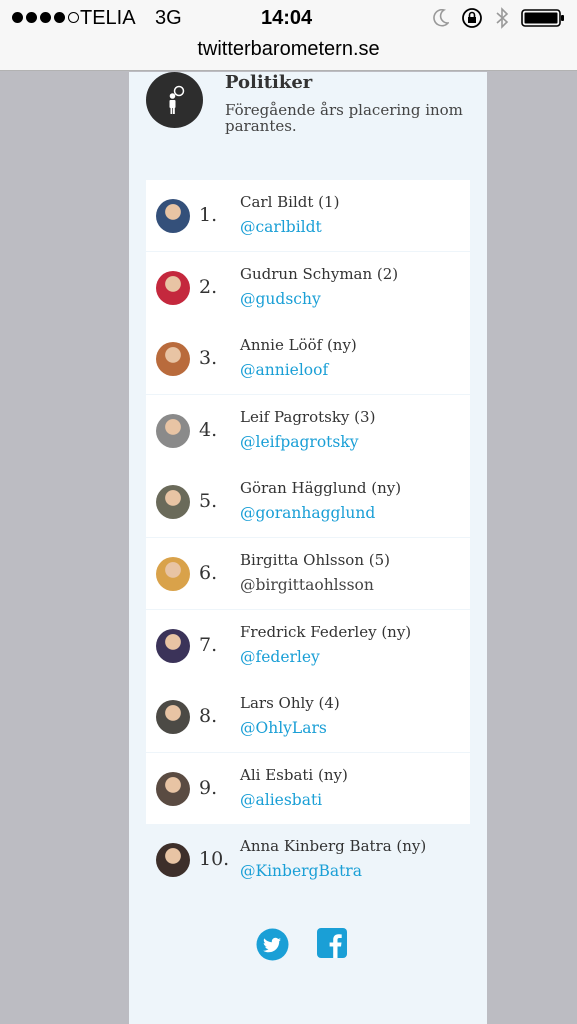  Describe the element at coordinates (290, 703) in the screenshot. I see `politician-name: Lars Ohly (4)` at that location.